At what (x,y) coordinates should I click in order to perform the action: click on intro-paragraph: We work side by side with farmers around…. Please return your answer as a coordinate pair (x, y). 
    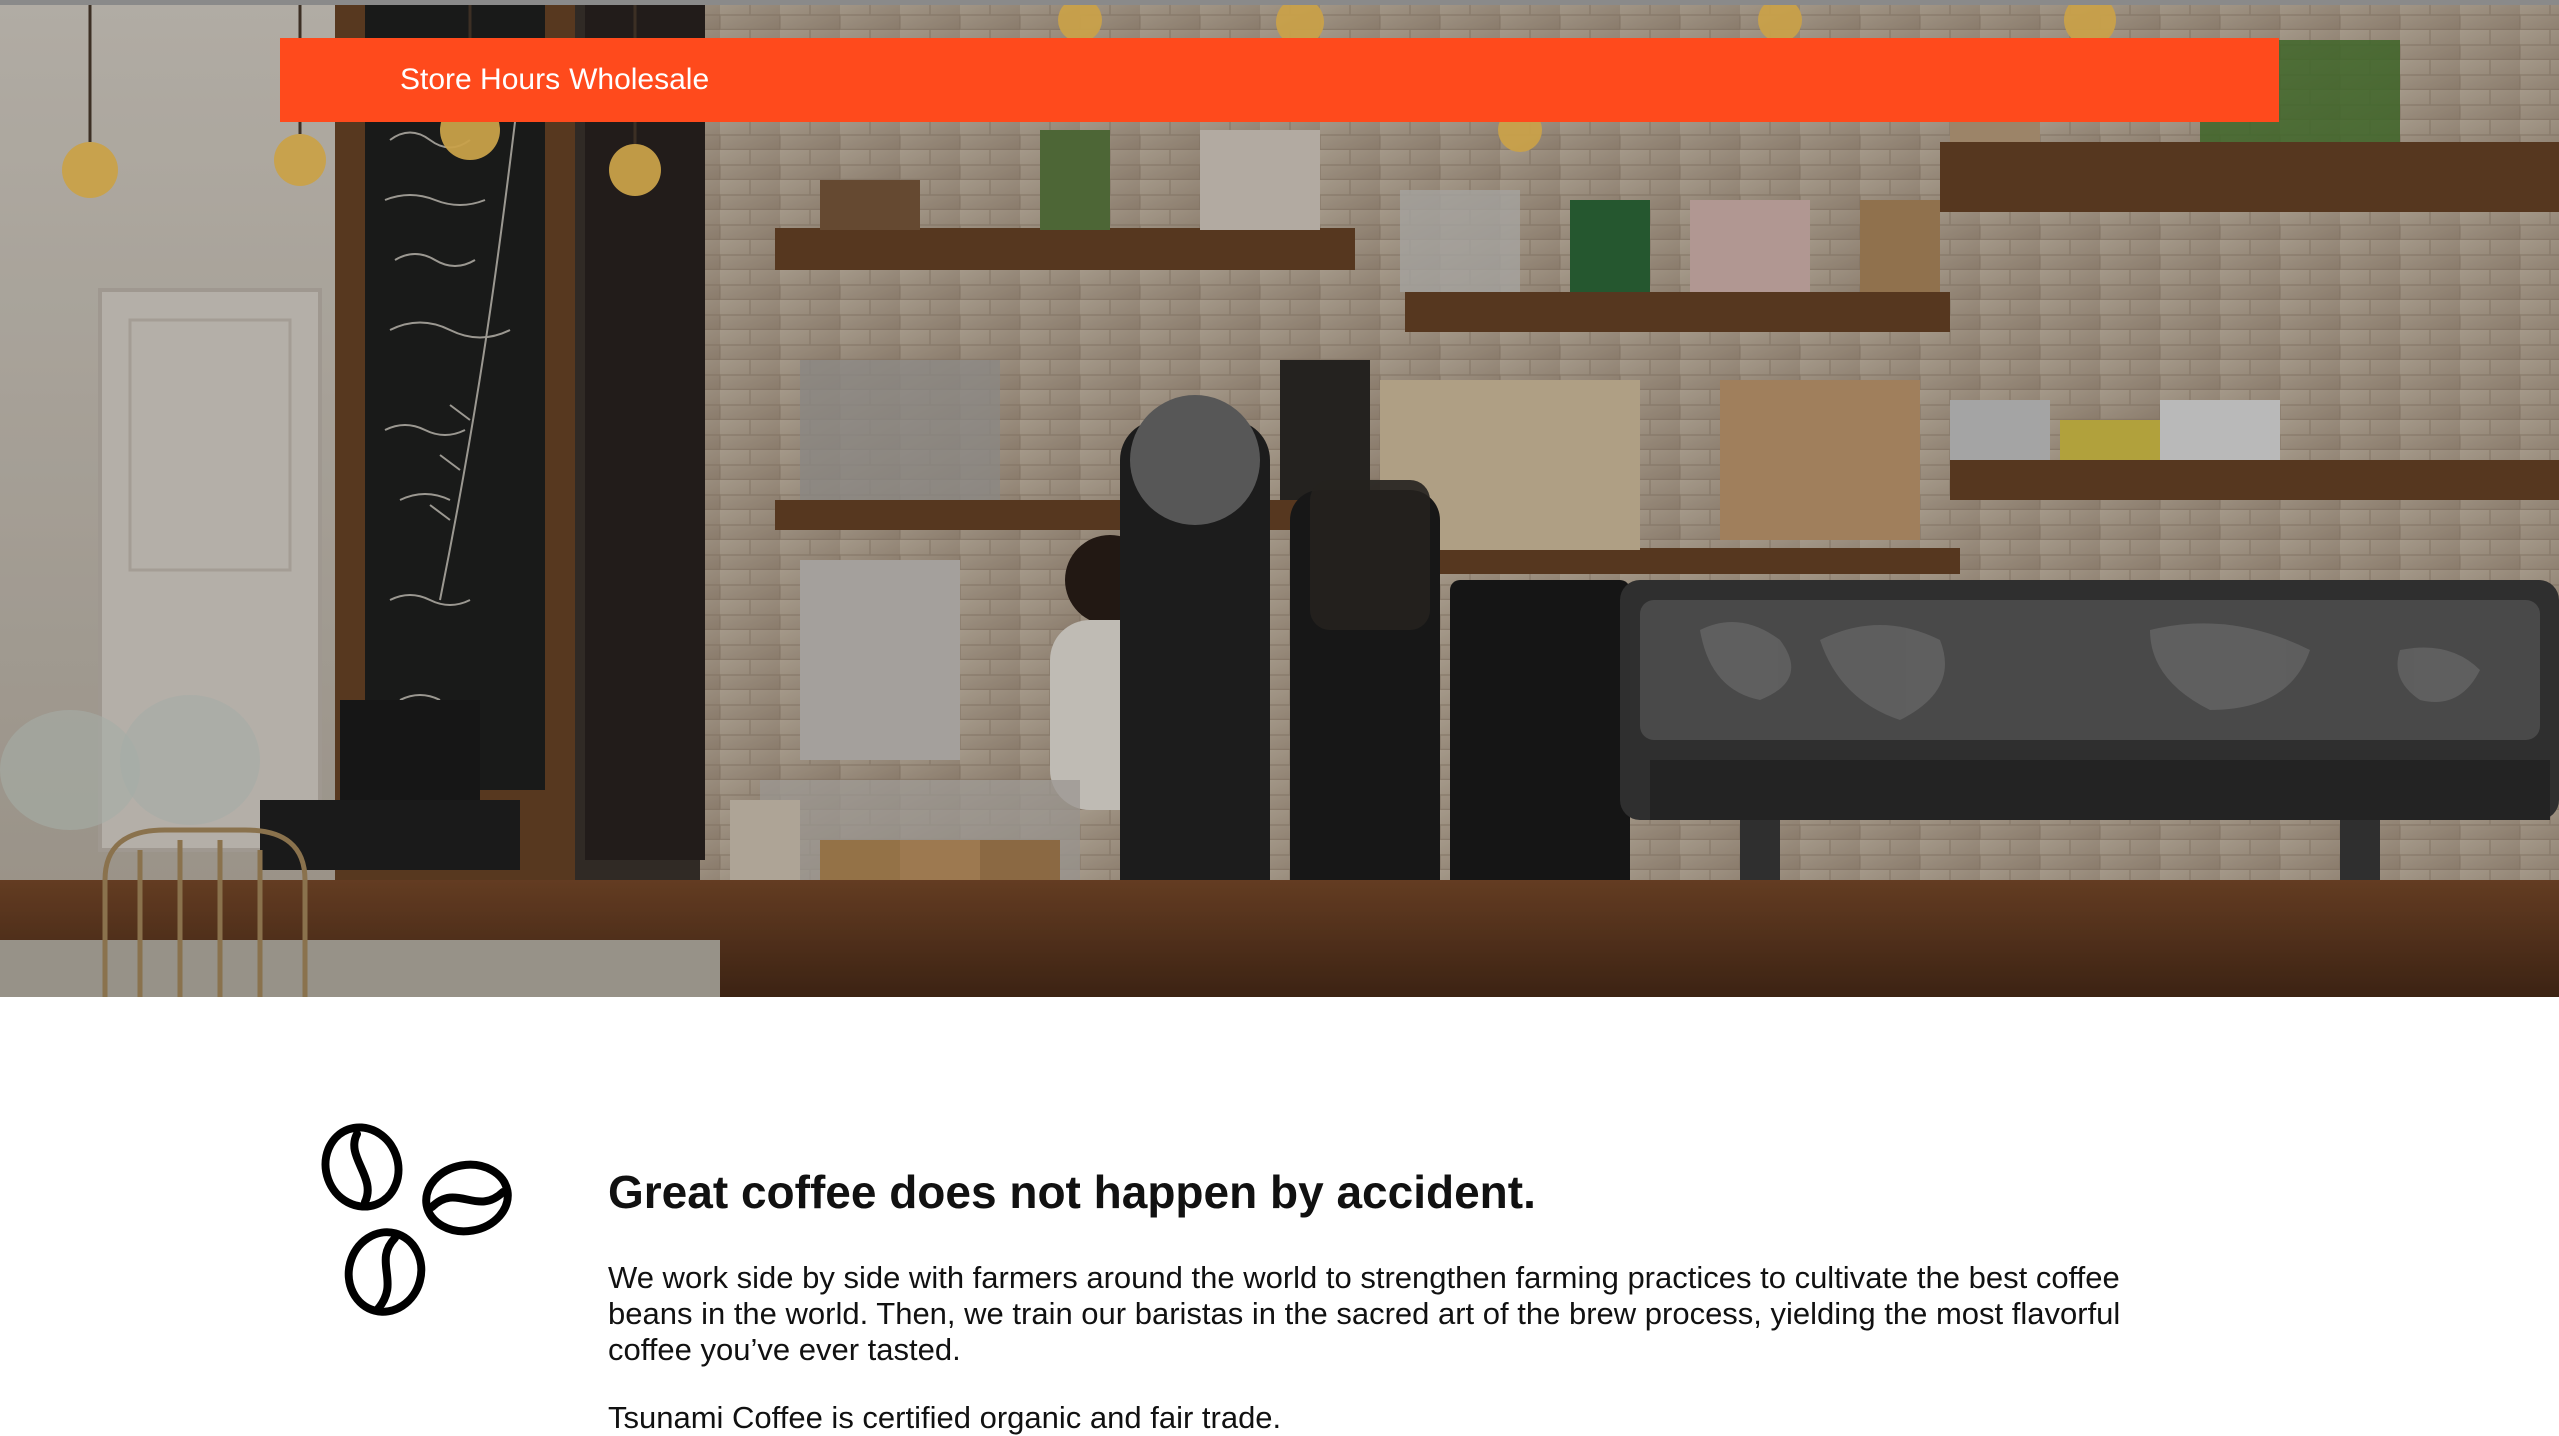
    Looking at the image, I should click on (1364, 1313).